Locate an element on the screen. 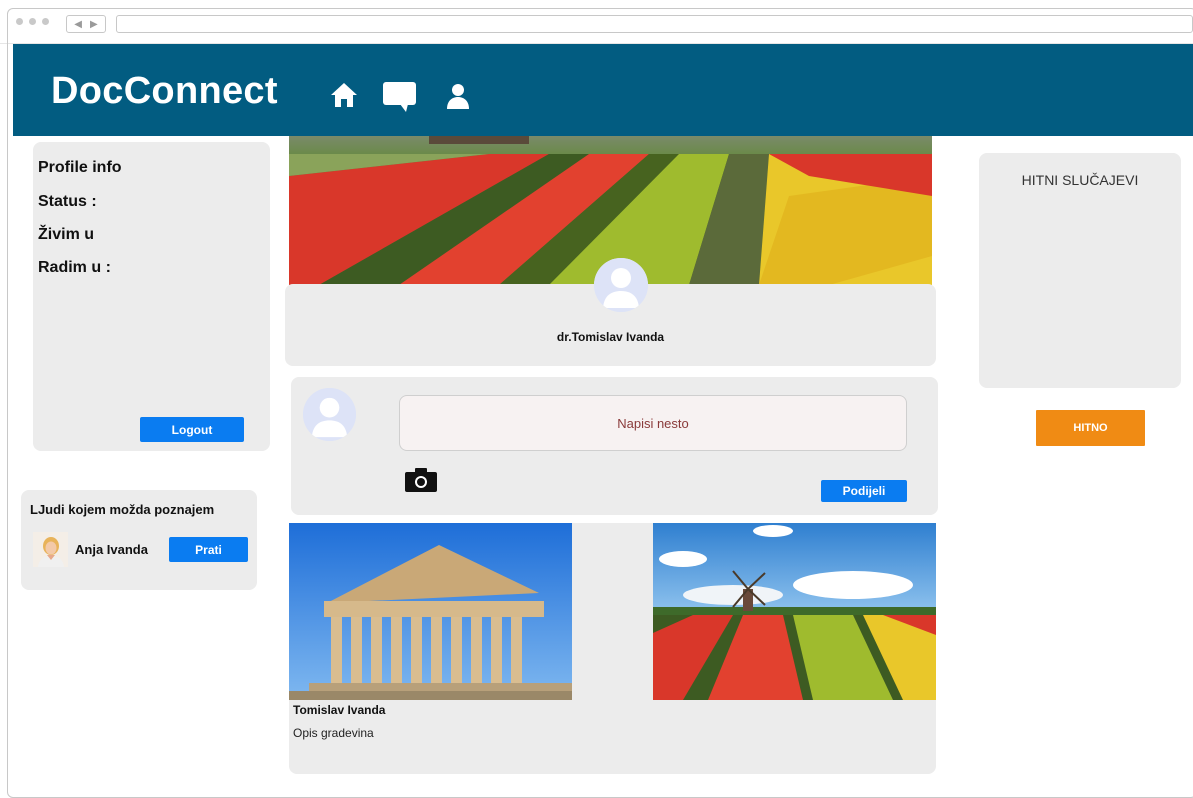  profile-avatar is located at coordinates (621, 285).